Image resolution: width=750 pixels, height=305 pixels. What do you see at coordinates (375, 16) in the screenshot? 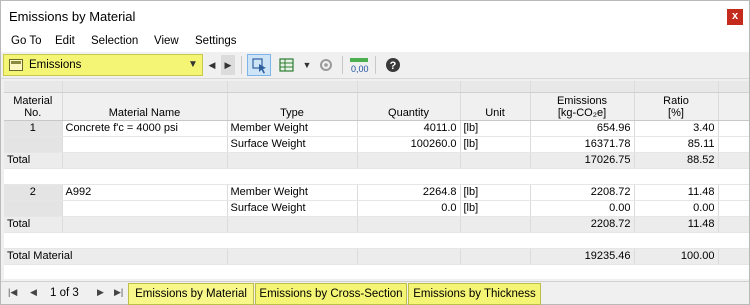
I see `title-bar: Emissions by Material x` at bounding box center [375, 16].